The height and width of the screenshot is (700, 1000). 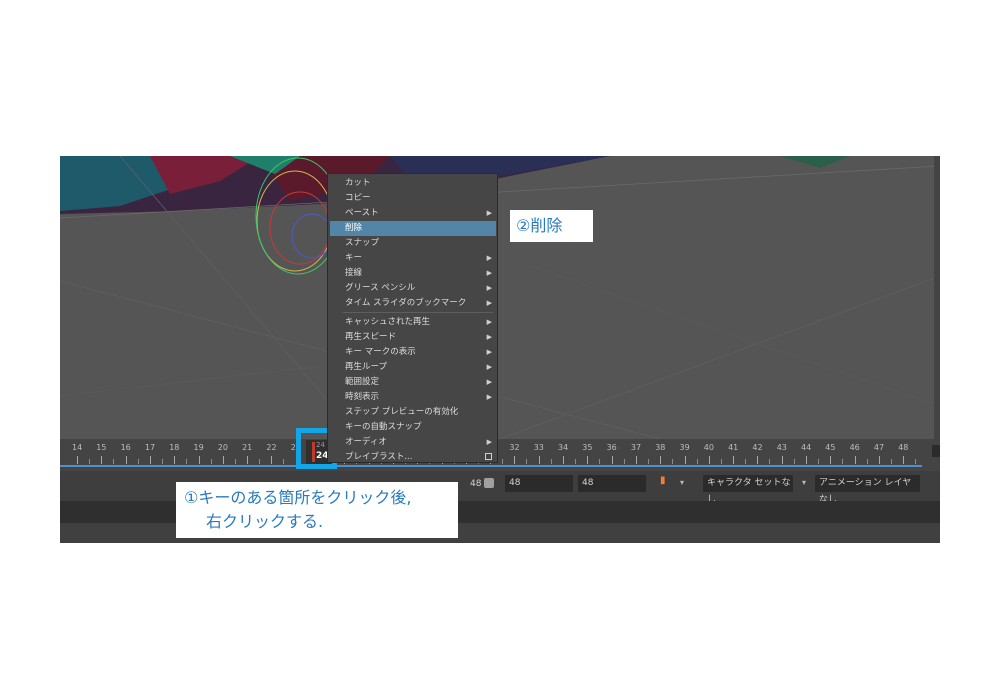 I want to click on menu-item-label: ステップ プレビューの有効化, so click(x=402, y=412).